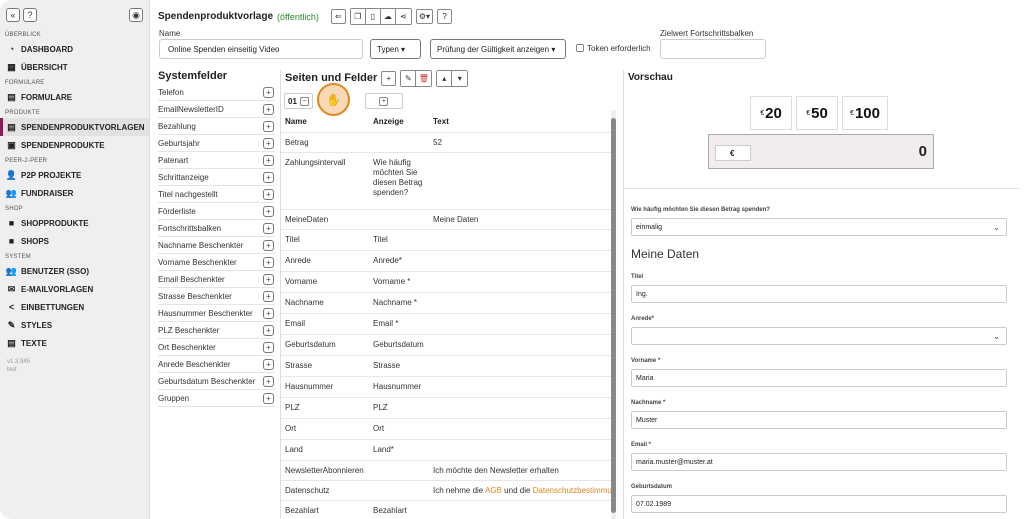  Describe the element at coordinates (424, 78) in the screenshot. I see `delete-button: 🗑` at that location.